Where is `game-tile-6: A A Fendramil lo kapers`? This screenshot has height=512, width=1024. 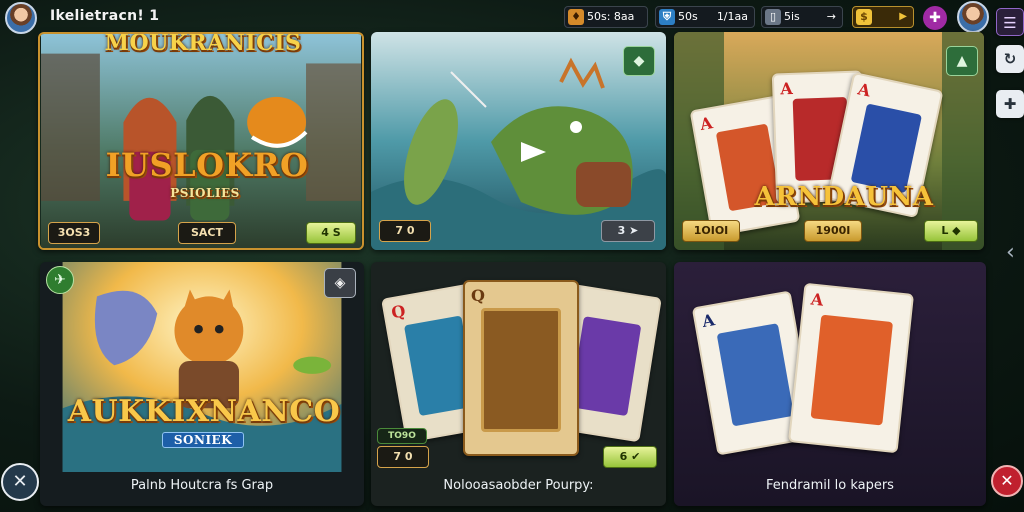
game-tile-6: A A Fendramil lo kapers is located at coordinates (830, 384).